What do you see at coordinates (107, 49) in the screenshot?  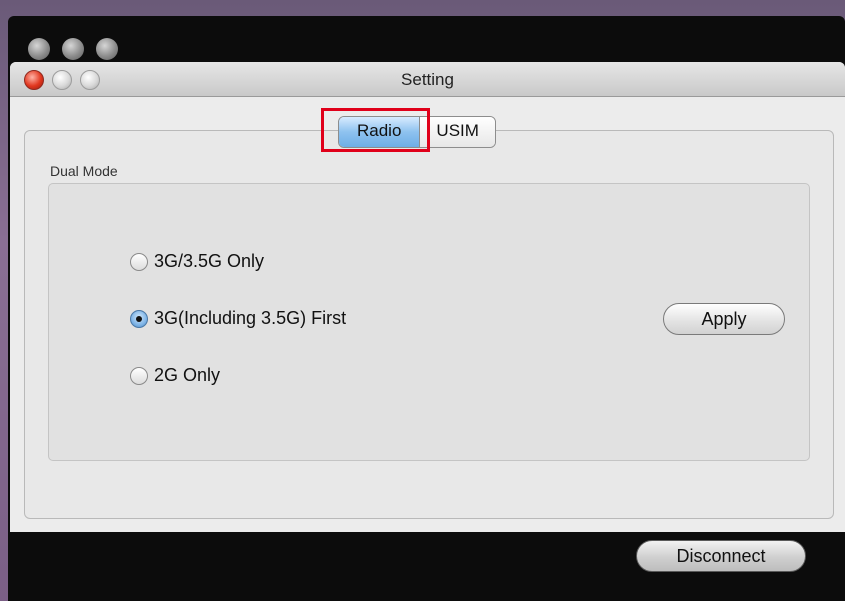 I see `background-zoom-button` at bounding box center [107, 49].